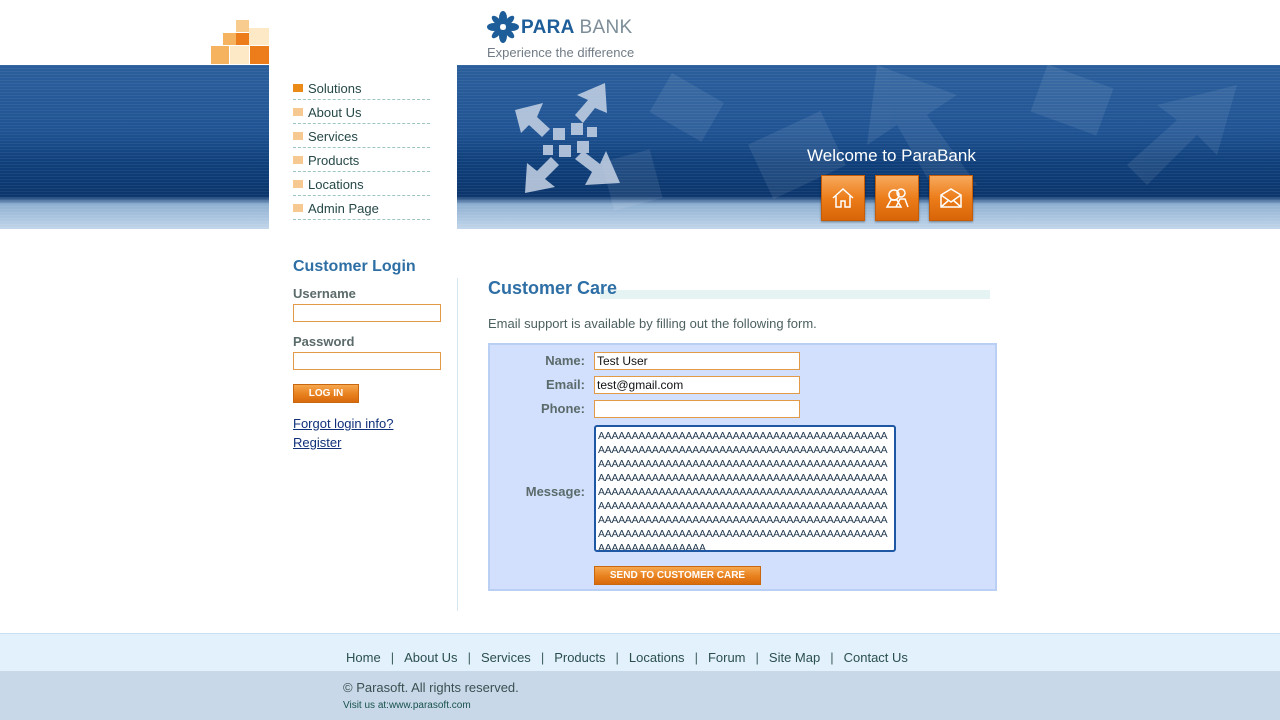 The width and height of the screenshot is (1280, 720). I want to click on register-link: Register, so click(373, 442).